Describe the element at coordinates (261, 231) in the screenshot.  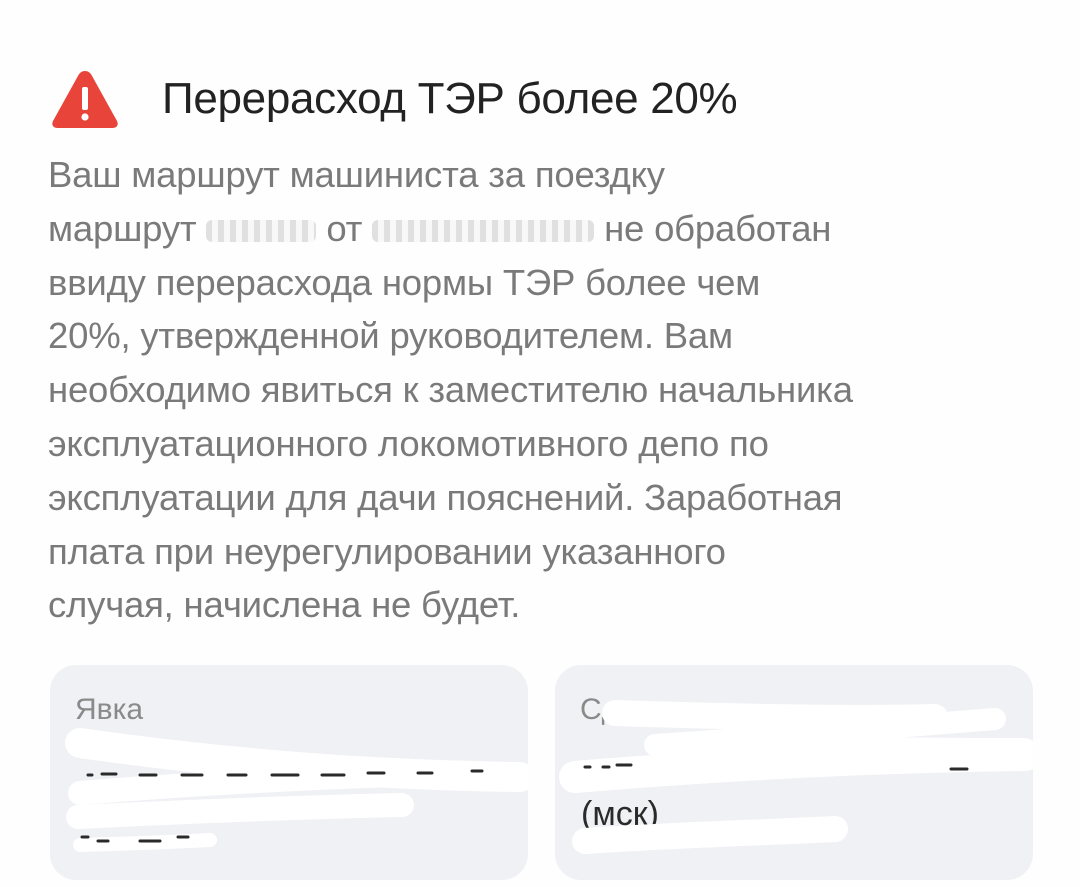
I see `redacted-route-number` at that location.